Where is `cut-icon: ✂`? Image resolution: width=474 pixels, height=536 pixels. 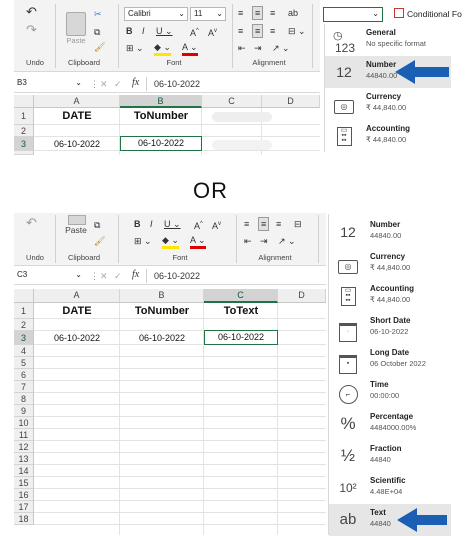
cut-icon: ✂ is located at coordinates (98, 14).